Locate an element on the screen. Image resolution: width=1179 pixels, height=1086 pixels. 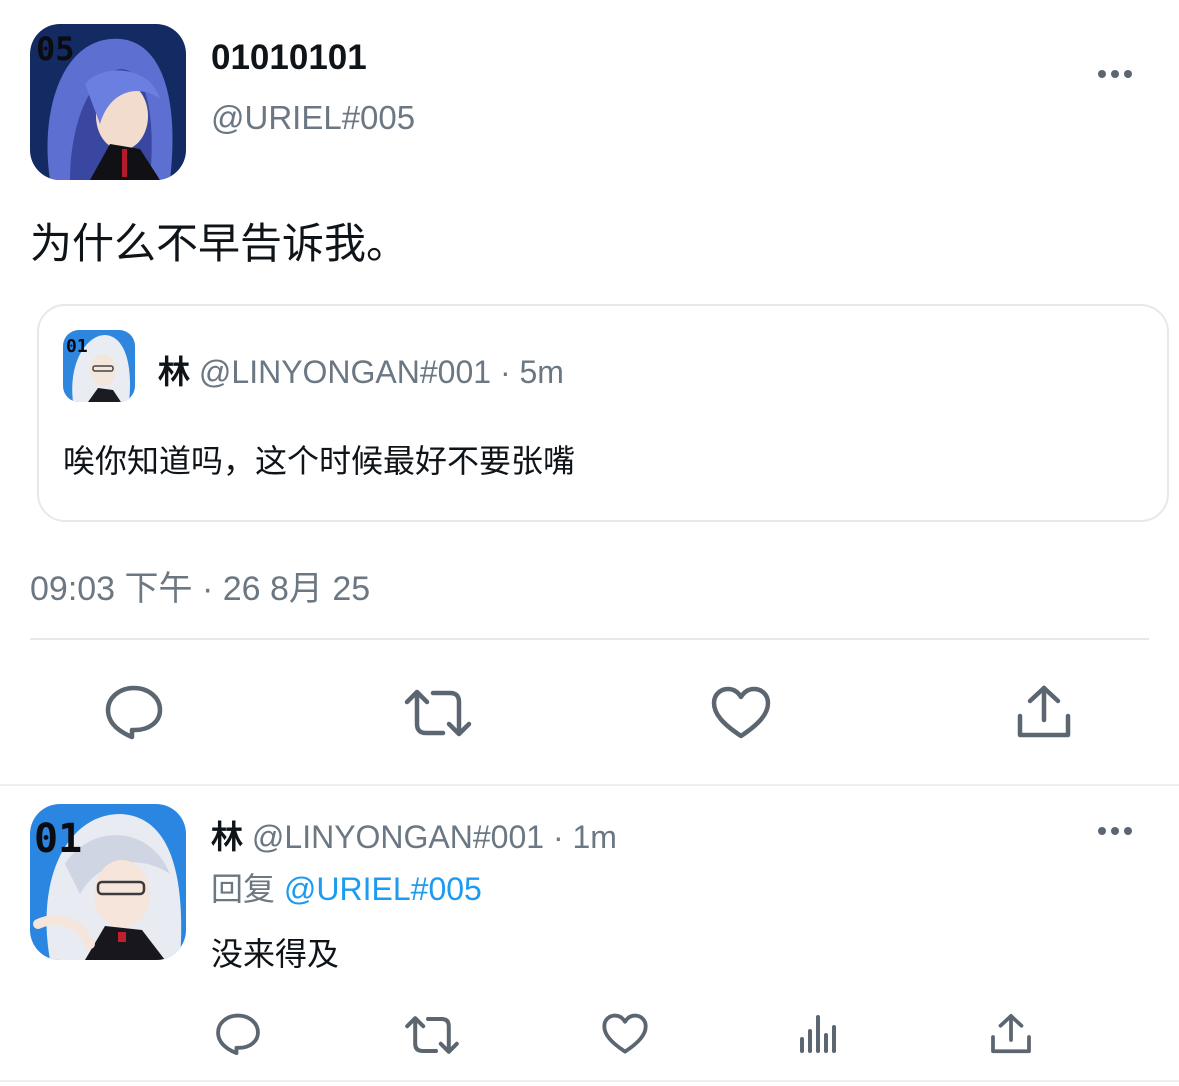
reply-reply-icon is located at coordinates (238, 1034).